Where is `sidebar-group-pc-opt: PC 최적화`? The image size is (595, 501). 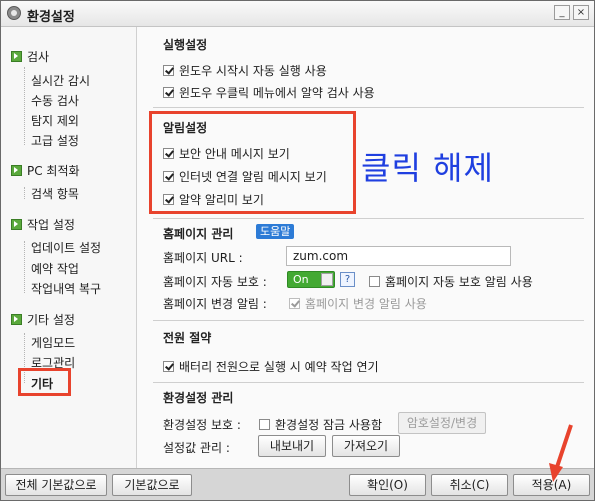
sidebar-group-pc-opt: PC 최적화 is located at coordinates (45, 170).